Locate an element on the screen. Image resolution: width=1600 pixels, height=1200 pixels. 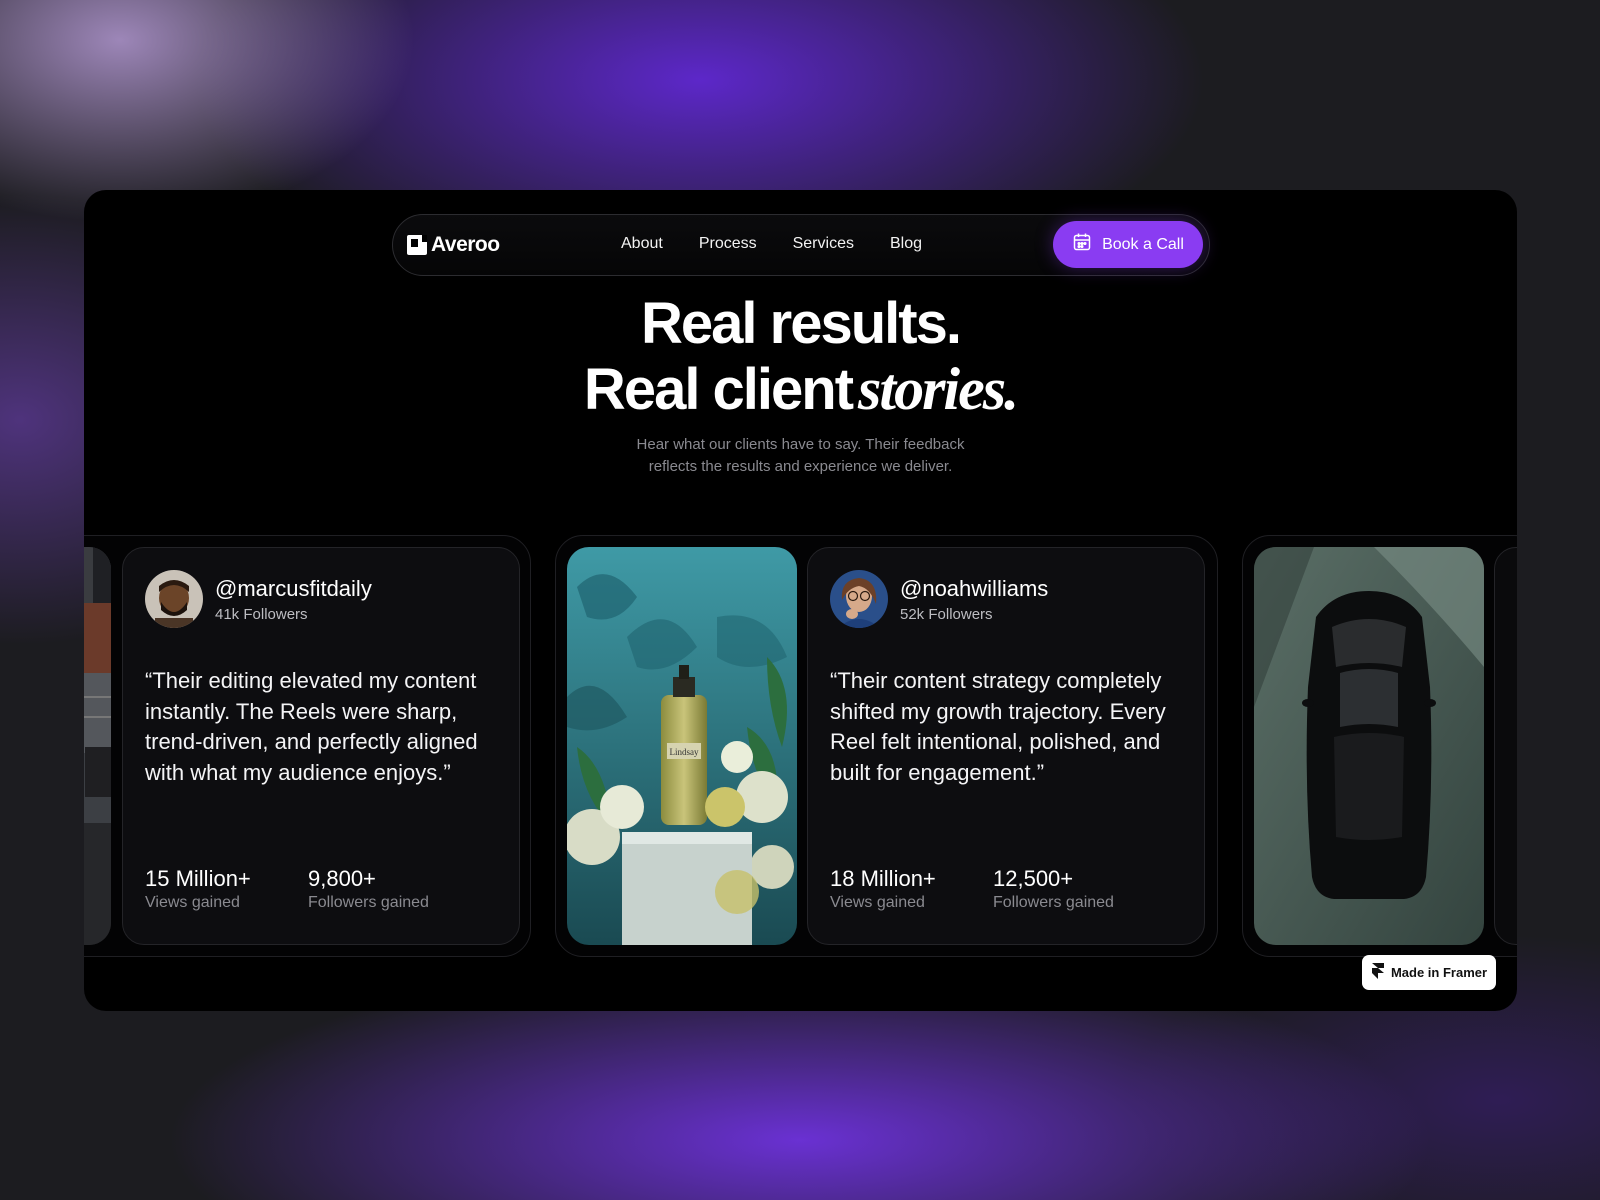
testimonial-handle: @noahwilliams is located at coordinates (974, 589).